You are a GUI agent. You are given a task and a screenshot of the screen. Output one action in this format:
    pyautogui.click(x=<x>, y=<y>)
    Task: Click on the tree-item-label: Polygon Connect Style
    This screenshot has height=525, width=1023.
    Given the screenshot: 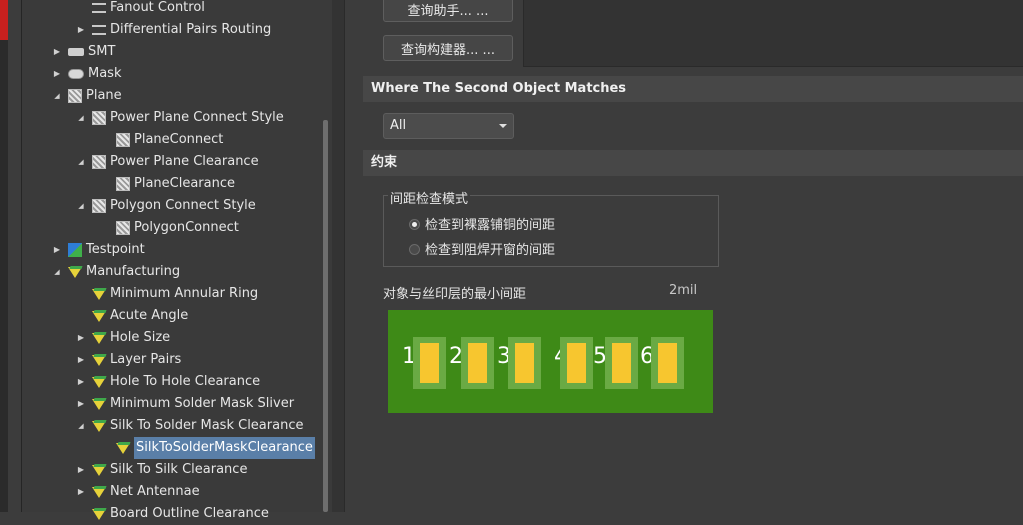 What is the action you would take?
    pyautogui.click(x=183, y=205)
    